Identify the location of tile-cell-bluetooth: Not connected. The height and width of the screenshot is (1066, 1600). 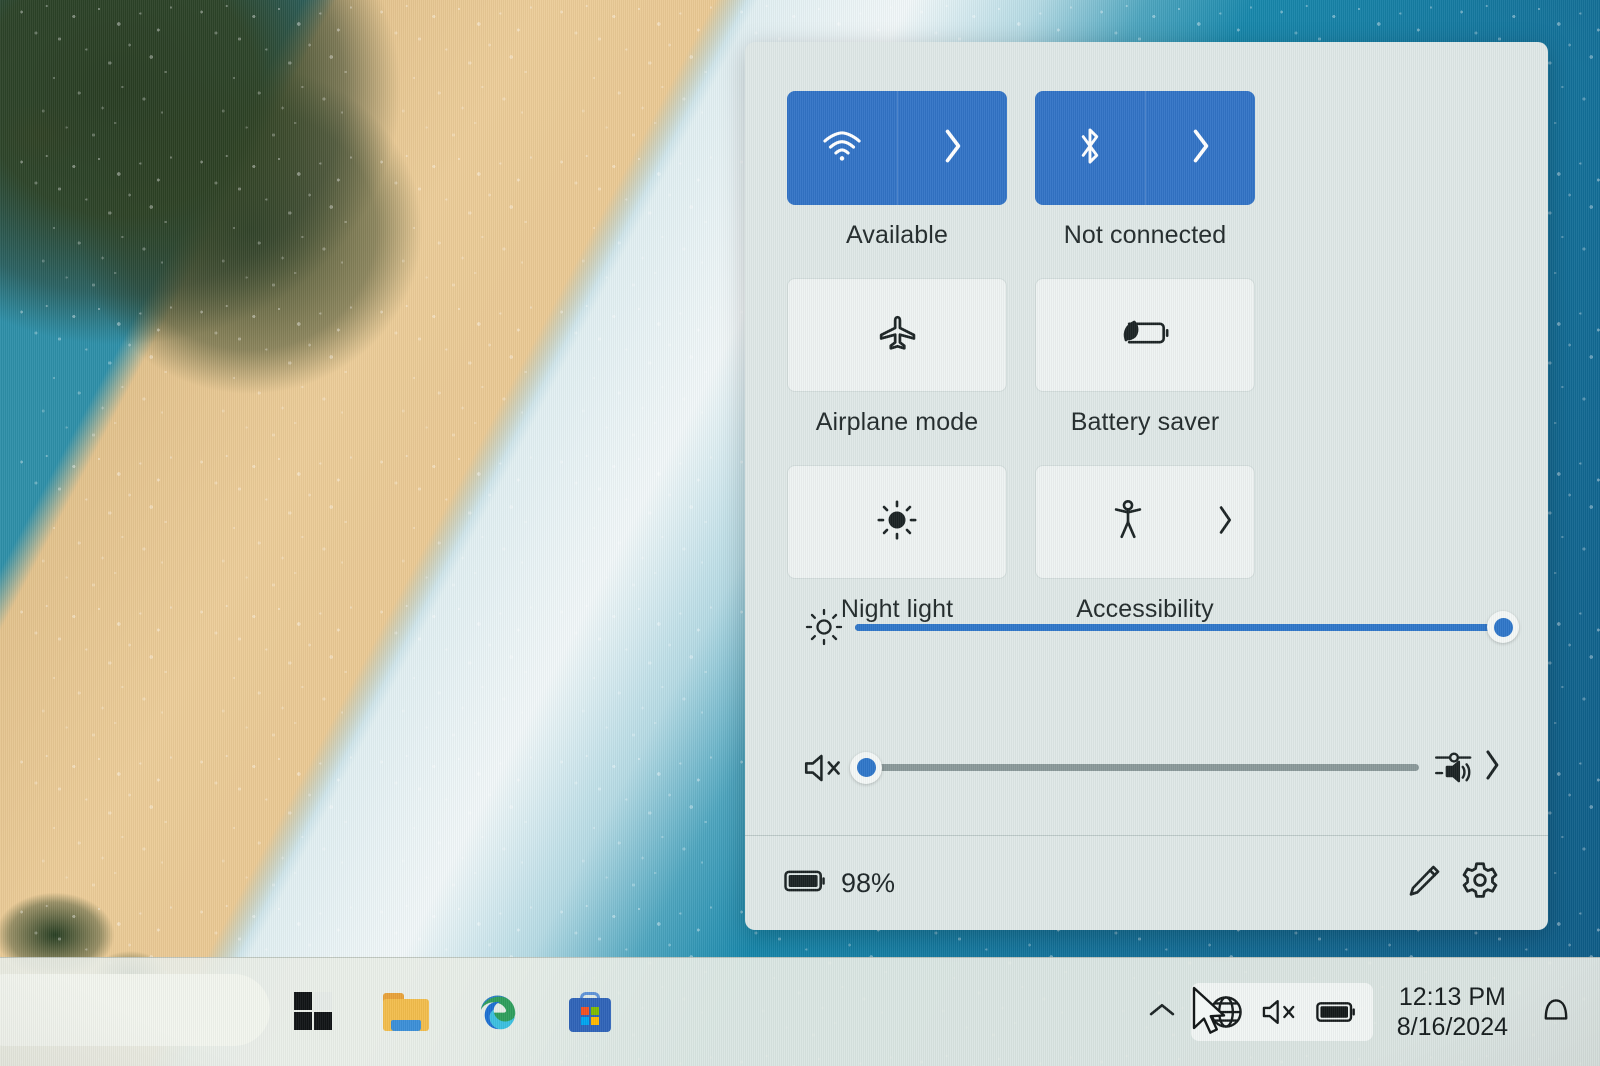
(1145, 170).